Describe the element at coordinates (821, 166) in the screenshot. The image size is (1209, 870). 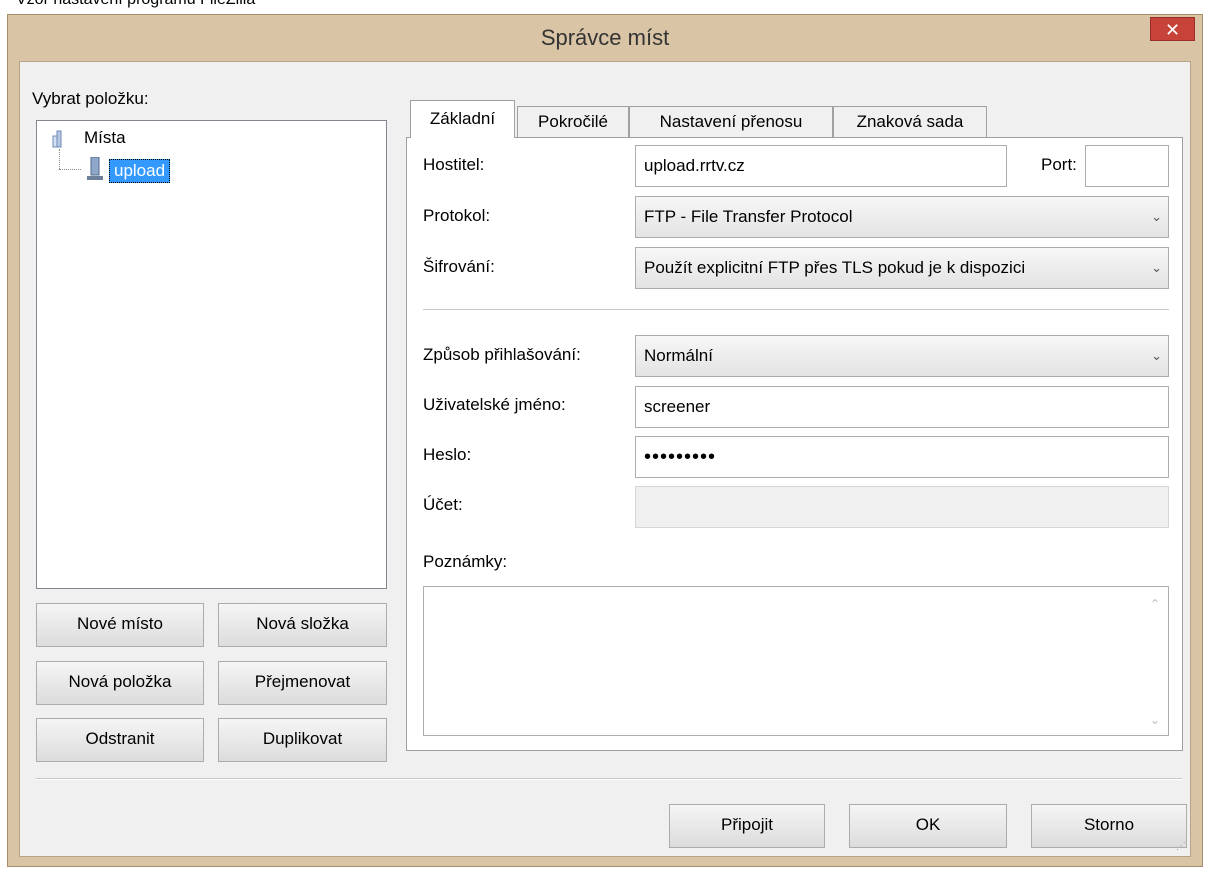
I see `host-input: upload.rrtv.cz` at that location.